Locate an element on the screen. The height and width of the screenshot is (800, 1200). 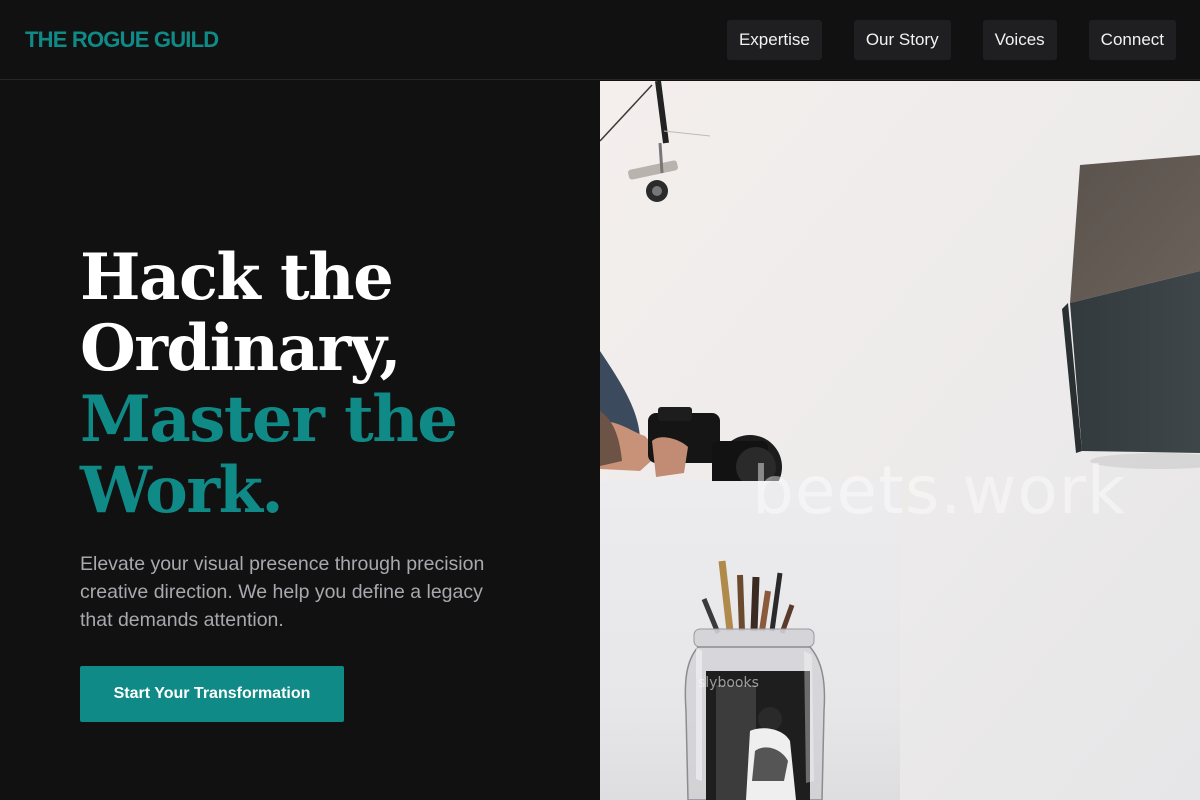
inset-watermark-text: slybooks is located at coordinates (728, 683).